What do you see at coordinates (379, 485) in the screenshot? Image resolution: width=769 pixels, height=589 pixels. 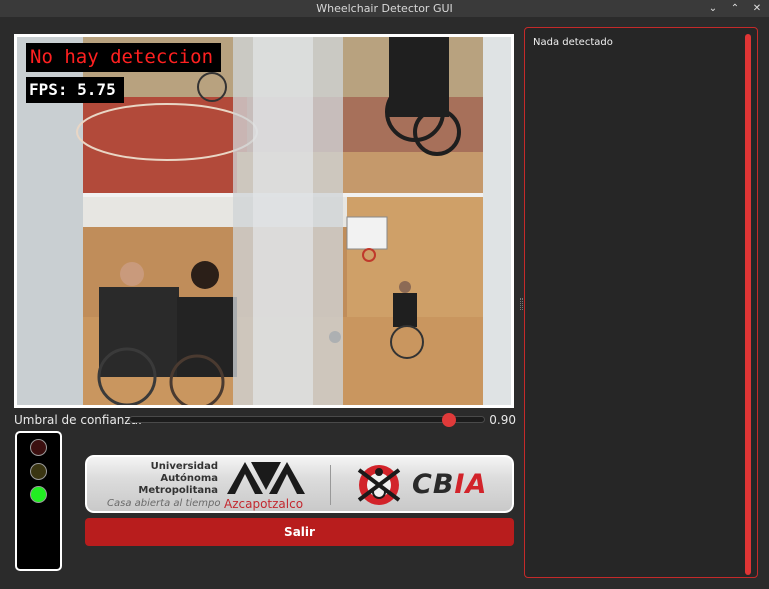 I see `cbia-logo-icon` at bounding box center [379, 485].